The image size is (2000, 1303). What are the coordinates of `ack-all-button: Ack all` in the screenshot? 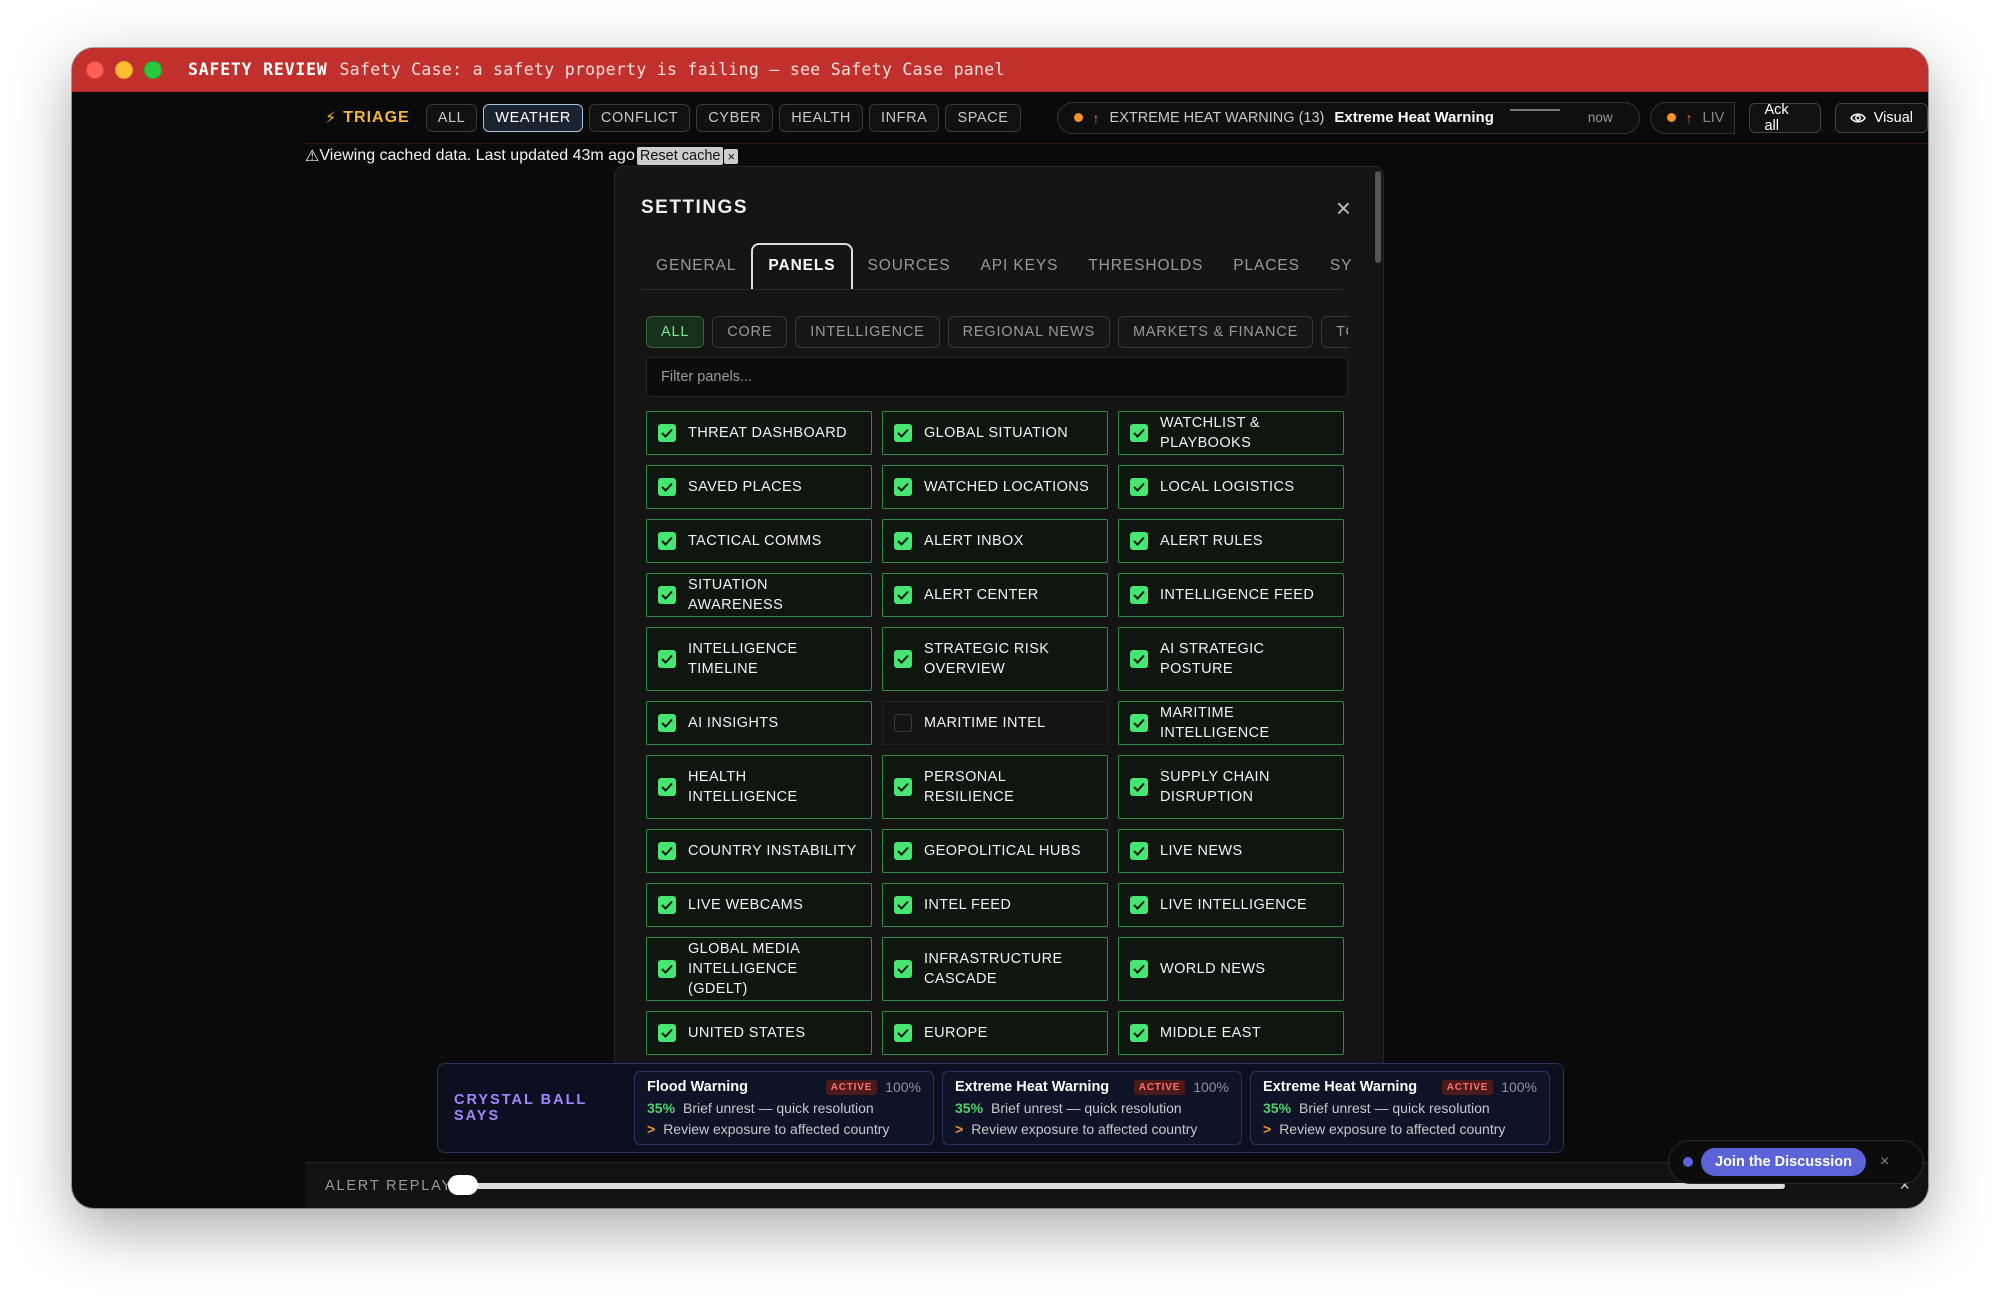 It's located at (1785, 118).